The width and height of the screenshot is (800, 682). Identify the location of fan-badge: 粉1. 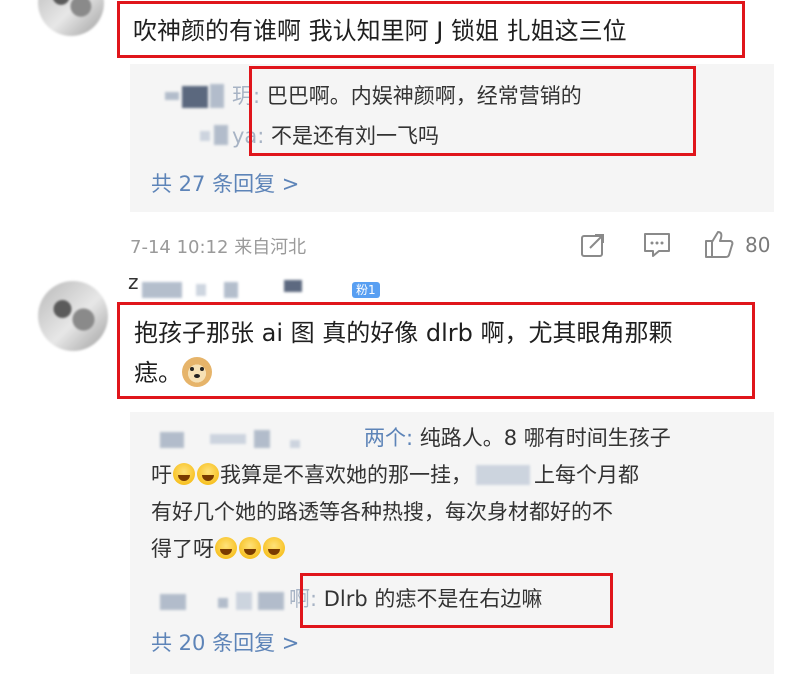
(366, 290).